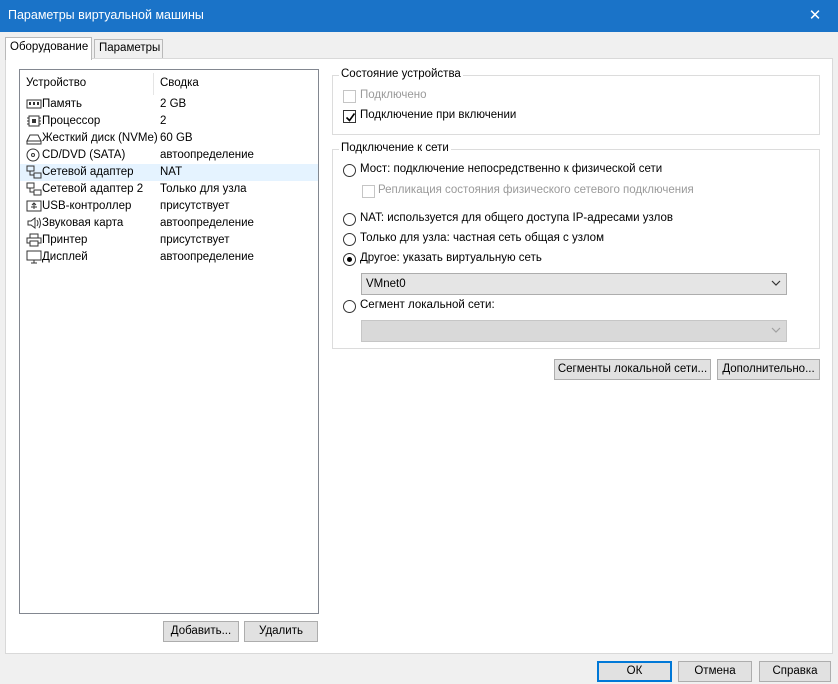 Image resolution: width=838 pixels, height=684 pixels. I want to click on replicate-state-checkbox, so click(368, 191).